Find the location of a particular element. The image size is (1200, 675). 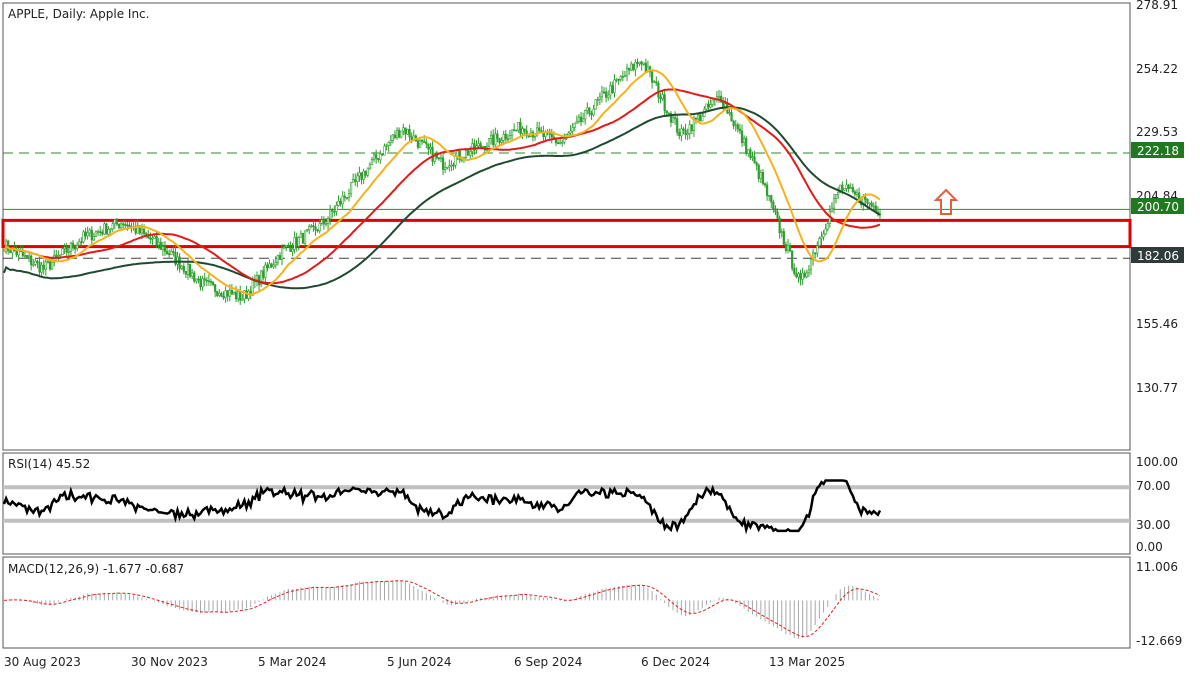

macd-tick: 11.006 is located at coordinates (1157, 567).